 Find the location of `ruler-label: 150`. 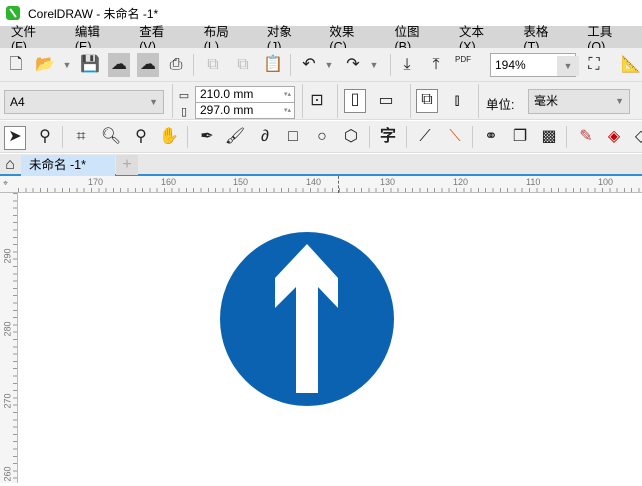

ruler-label: 150 is located at coordinates (241, 182).